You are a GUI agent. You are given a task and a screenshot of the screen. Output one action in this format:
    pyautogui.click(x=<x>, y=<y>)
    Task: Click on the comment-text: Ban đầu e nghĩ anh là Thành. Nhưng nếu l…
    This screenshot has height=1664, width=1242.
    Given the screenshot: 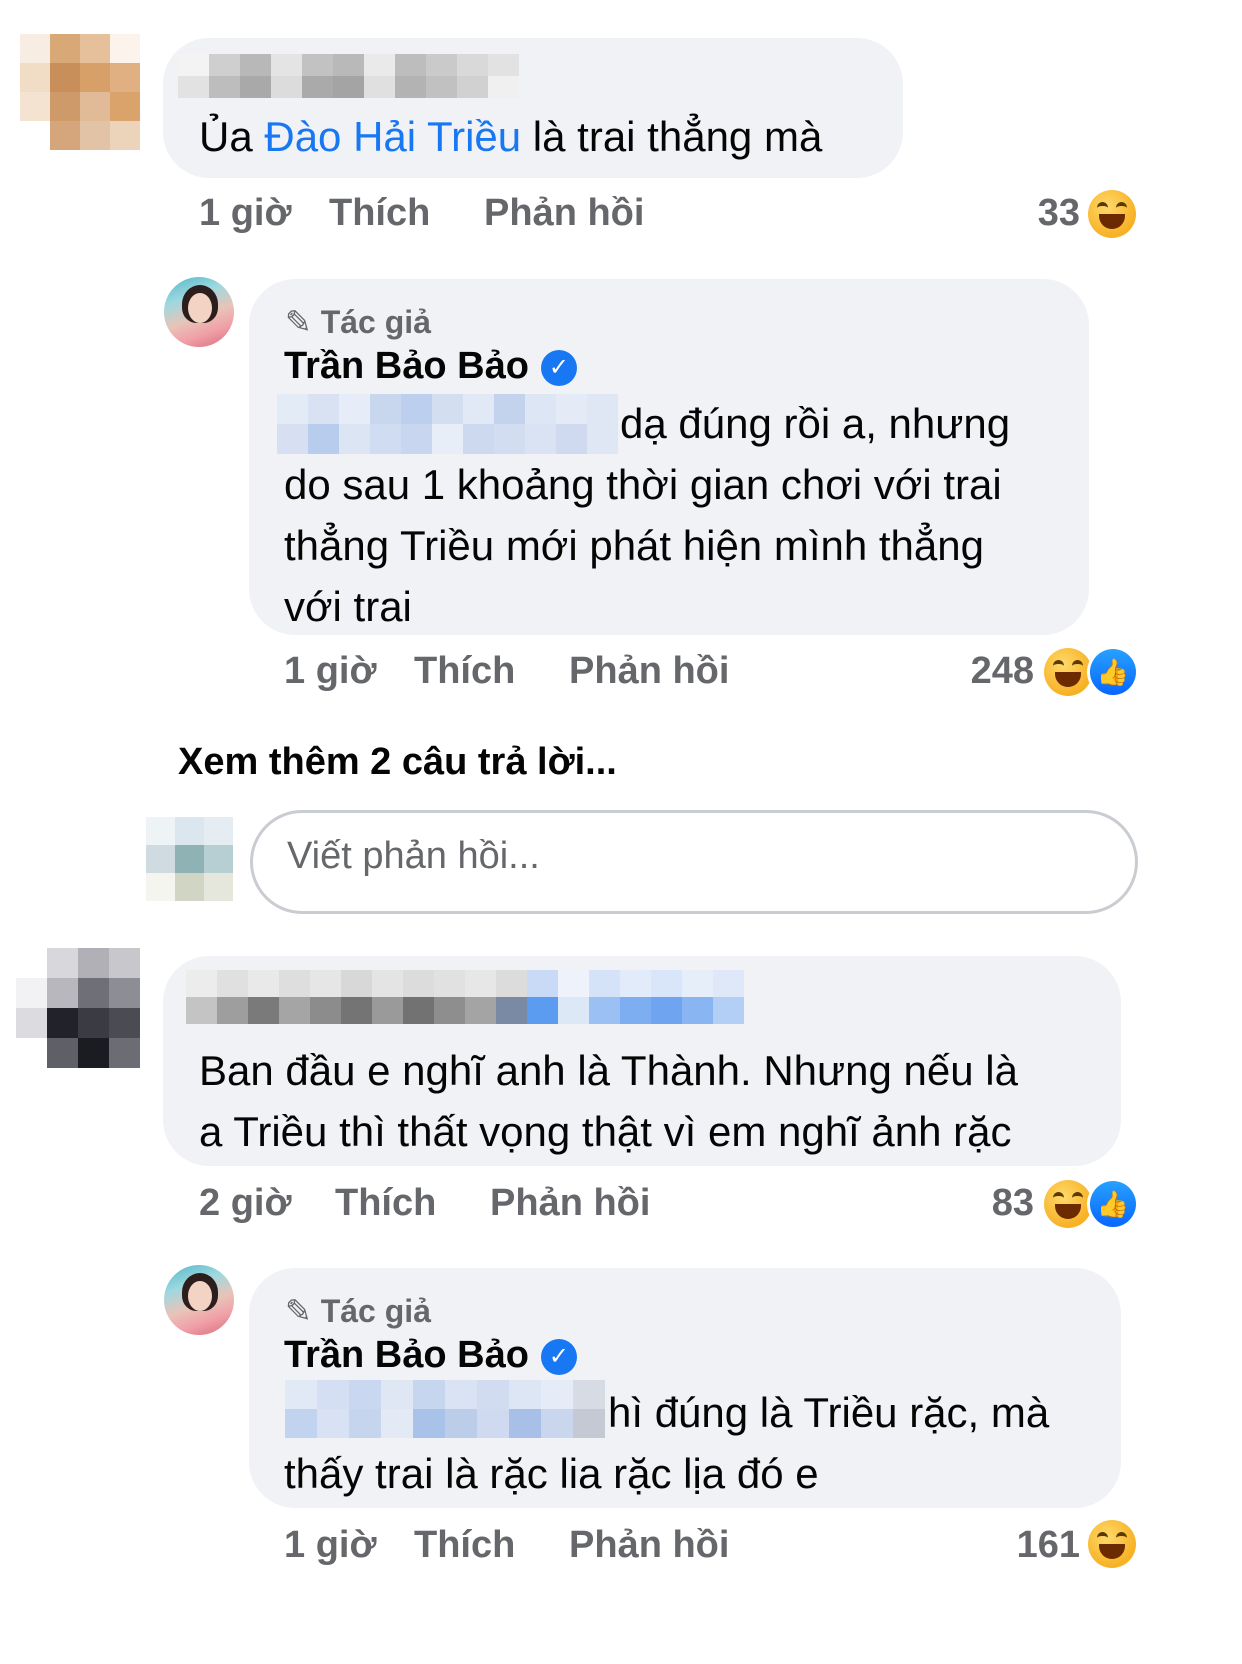 What is the action you would take?
    pyautogui.click(x=608, y=1101)
    